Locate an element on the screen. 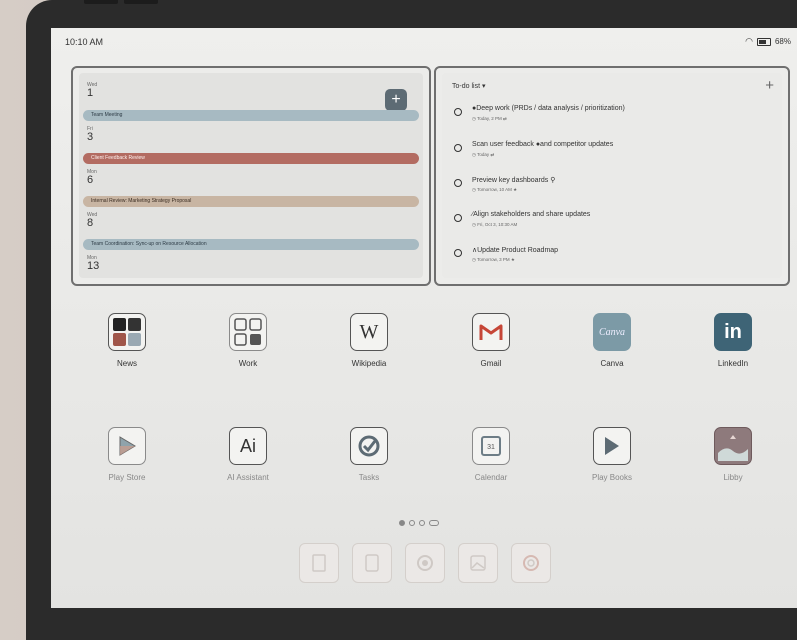  ai-assistant-icon: Ai is located at coordinates (248, 446).